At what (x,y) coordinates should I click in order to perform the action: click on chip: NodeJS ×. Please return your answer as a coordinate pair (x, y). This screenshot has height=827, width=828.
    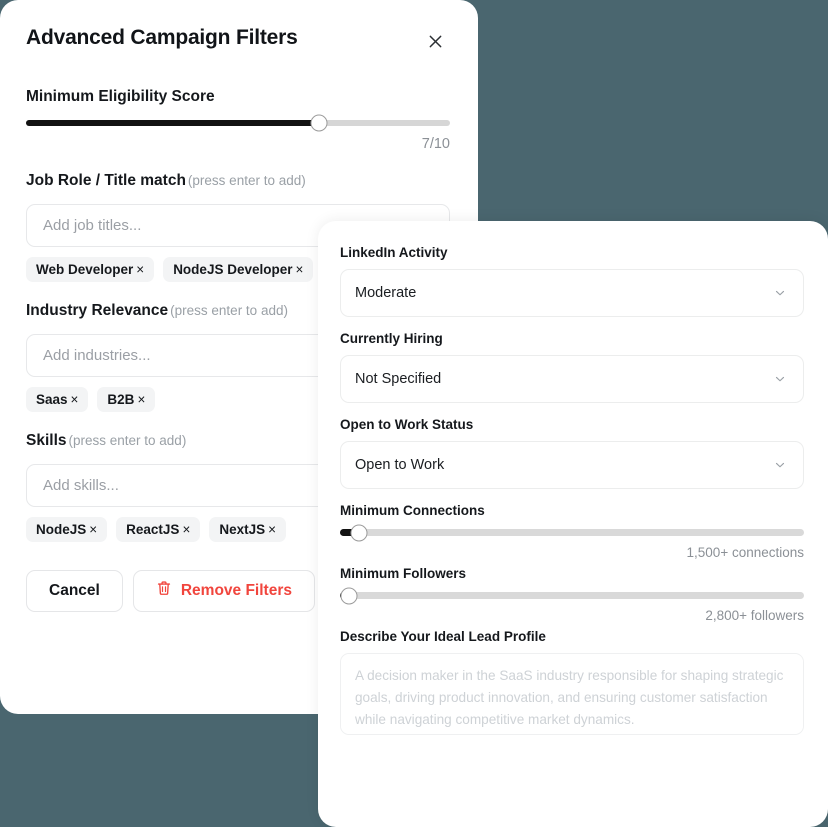
    Looking at the image, I should click on (67, 529).